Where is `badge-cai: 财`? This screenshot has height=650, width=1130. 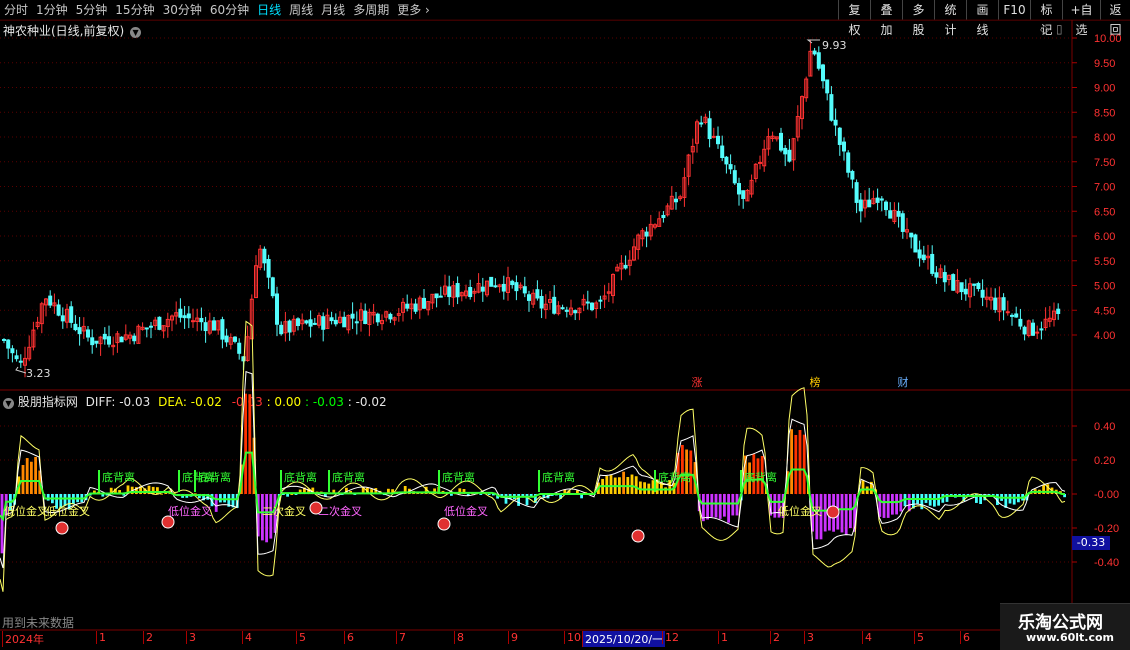 badge-cai: 财 is located at coordinates (903, 383).